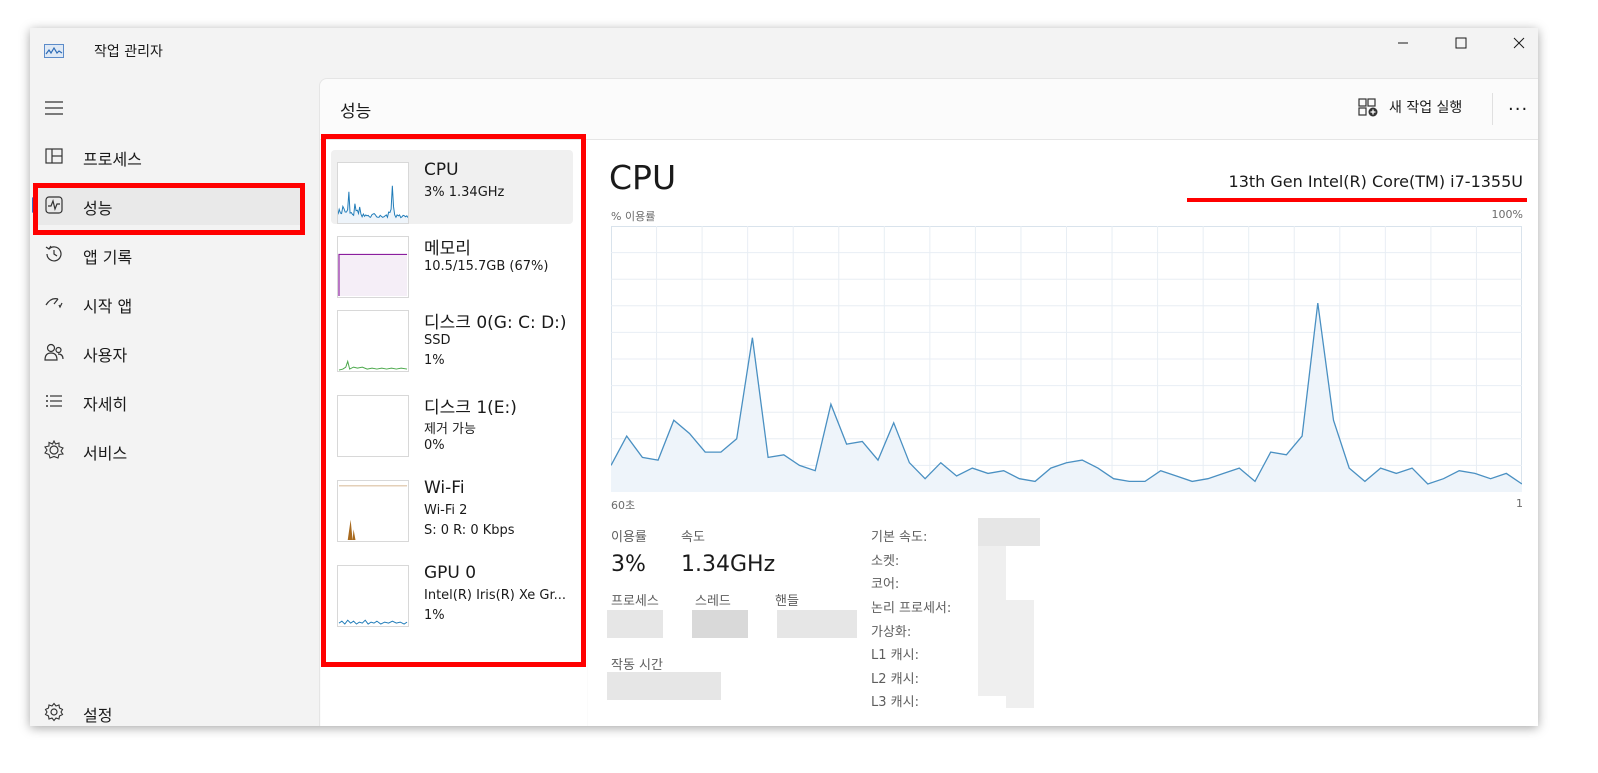 Image resolution: width=1598 pixels, height=773 pixels. Describe the element at coordinates (169, 450) in the screenshot. I see `sidebar-item-services: 서비스` at that location.